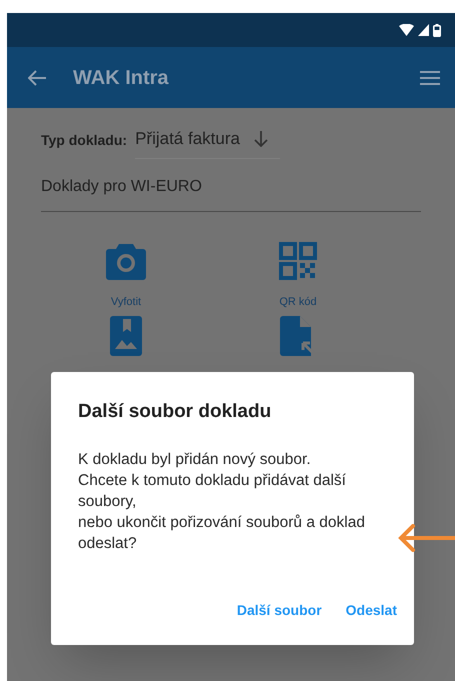 The width and height of the screenshot is (455, 681). Describe the element at coordinates (371, 610) in the screenshot. I see `dialog-button: Odeslat` at that location.